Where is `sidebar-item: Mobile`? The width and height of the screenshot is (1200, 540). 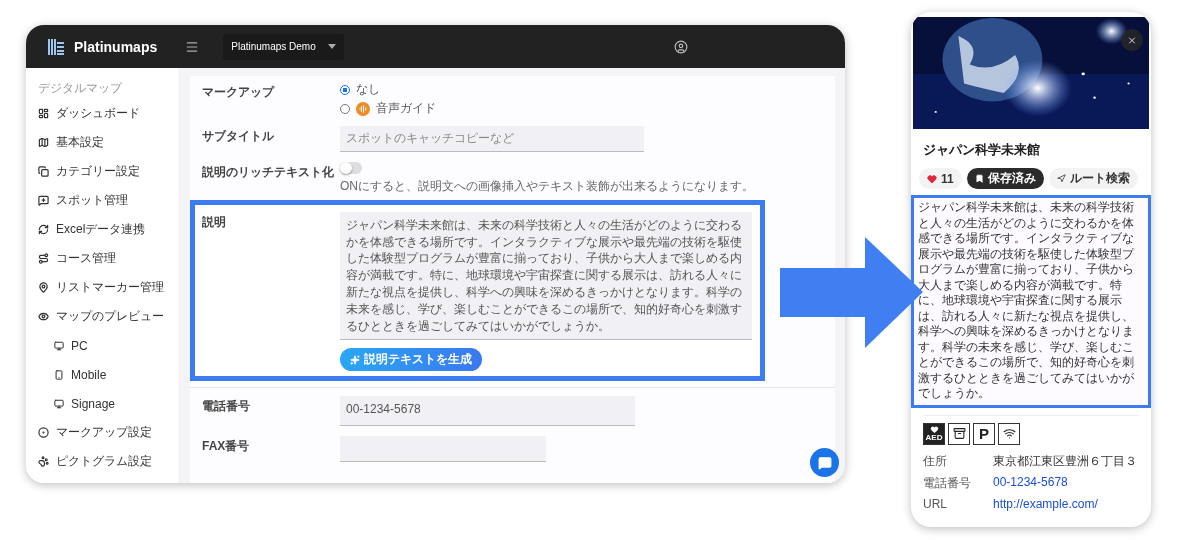
sidebar-item: Mobile is located at coordinates (108, 374).